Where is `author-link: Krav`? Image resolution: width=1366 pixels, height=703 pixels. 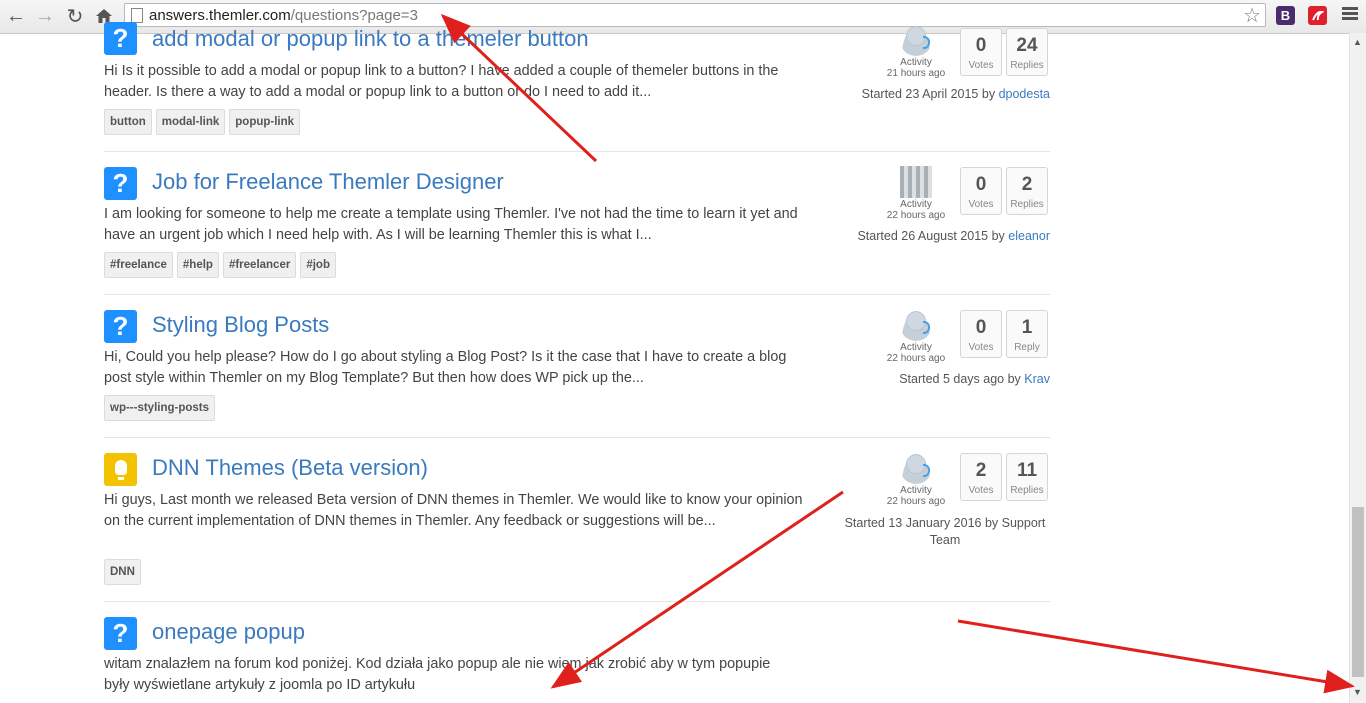
author-link: Krav is located at coordinates (1037, 379).